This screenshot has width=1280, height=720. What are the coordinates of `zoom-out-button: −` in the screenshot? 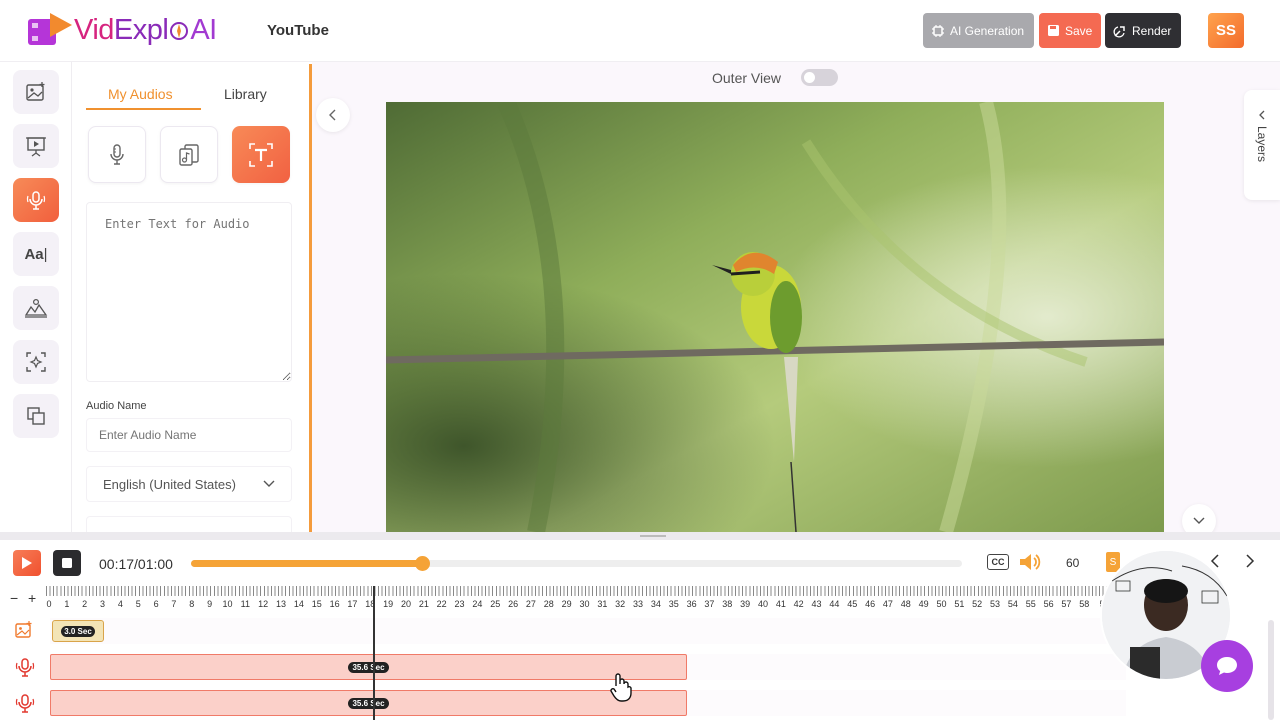 It's located at (14, 598).